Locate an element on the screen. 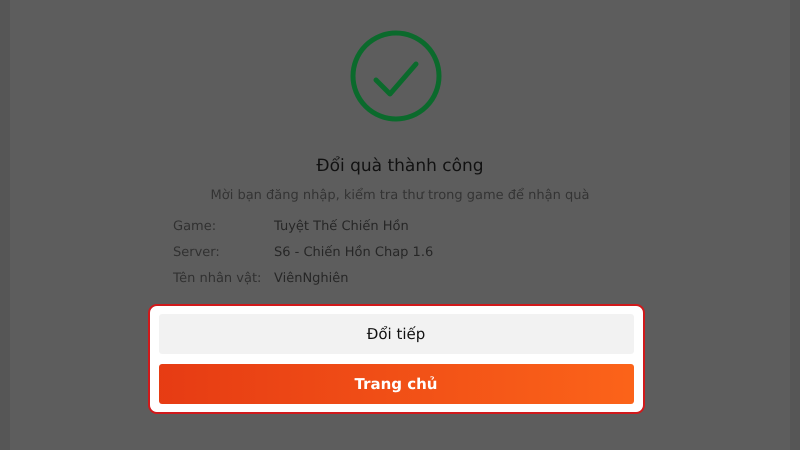 The height and width of the screenshot is (450, 800). detail-value: ViênNghiên is located at coordinates (311, 279).